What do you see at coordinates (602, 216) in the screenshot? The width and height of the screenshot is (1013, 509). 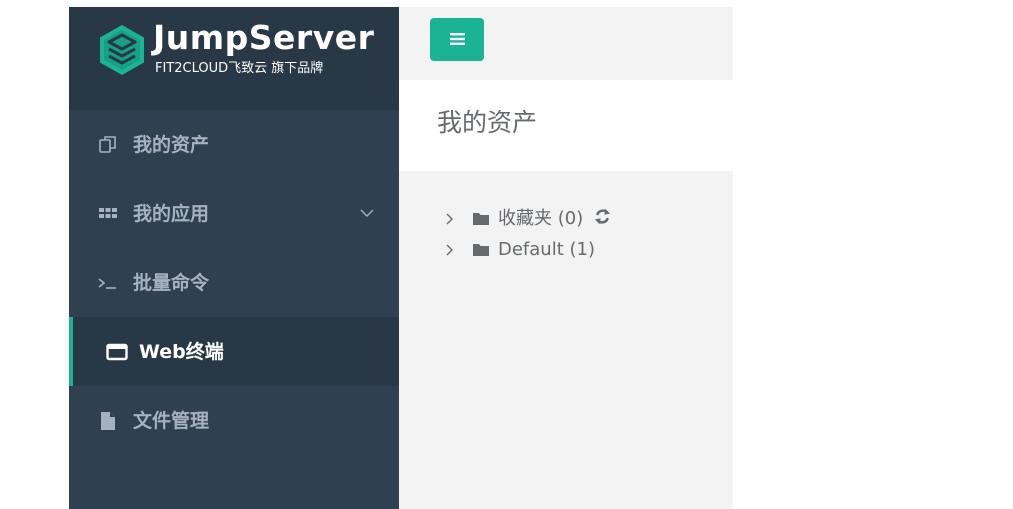 I see `refresh-icon` at bounding box center [602, 216].